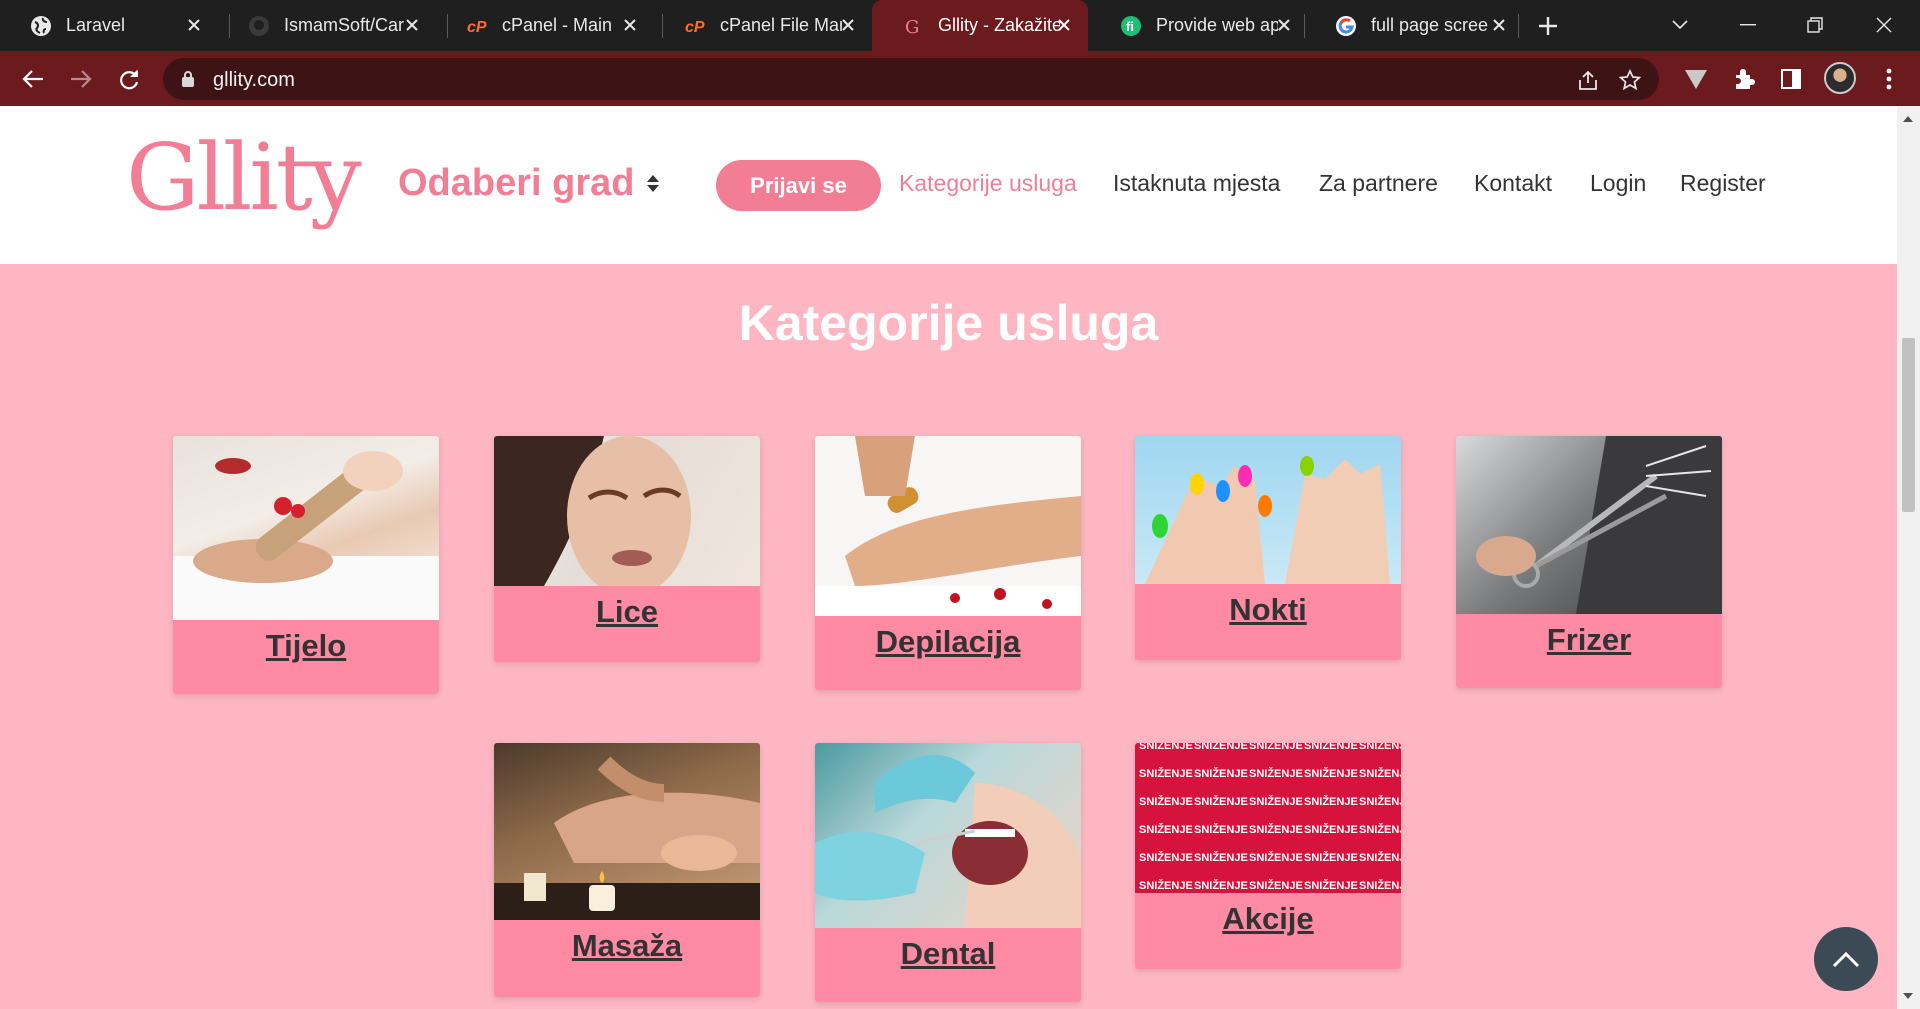 This screenshot has width=1920, height=1009. I want to click on tab-title: full page scree, so click(1430, 25).